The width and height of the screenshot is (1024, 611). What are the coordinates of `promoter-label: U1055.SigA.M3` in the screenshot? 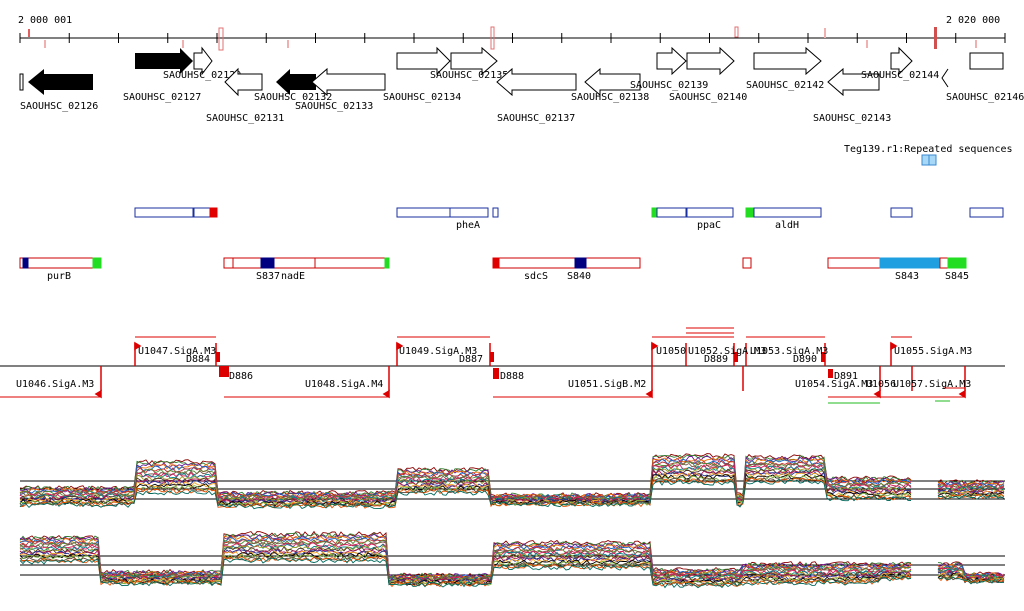 It's located at (933, 351).